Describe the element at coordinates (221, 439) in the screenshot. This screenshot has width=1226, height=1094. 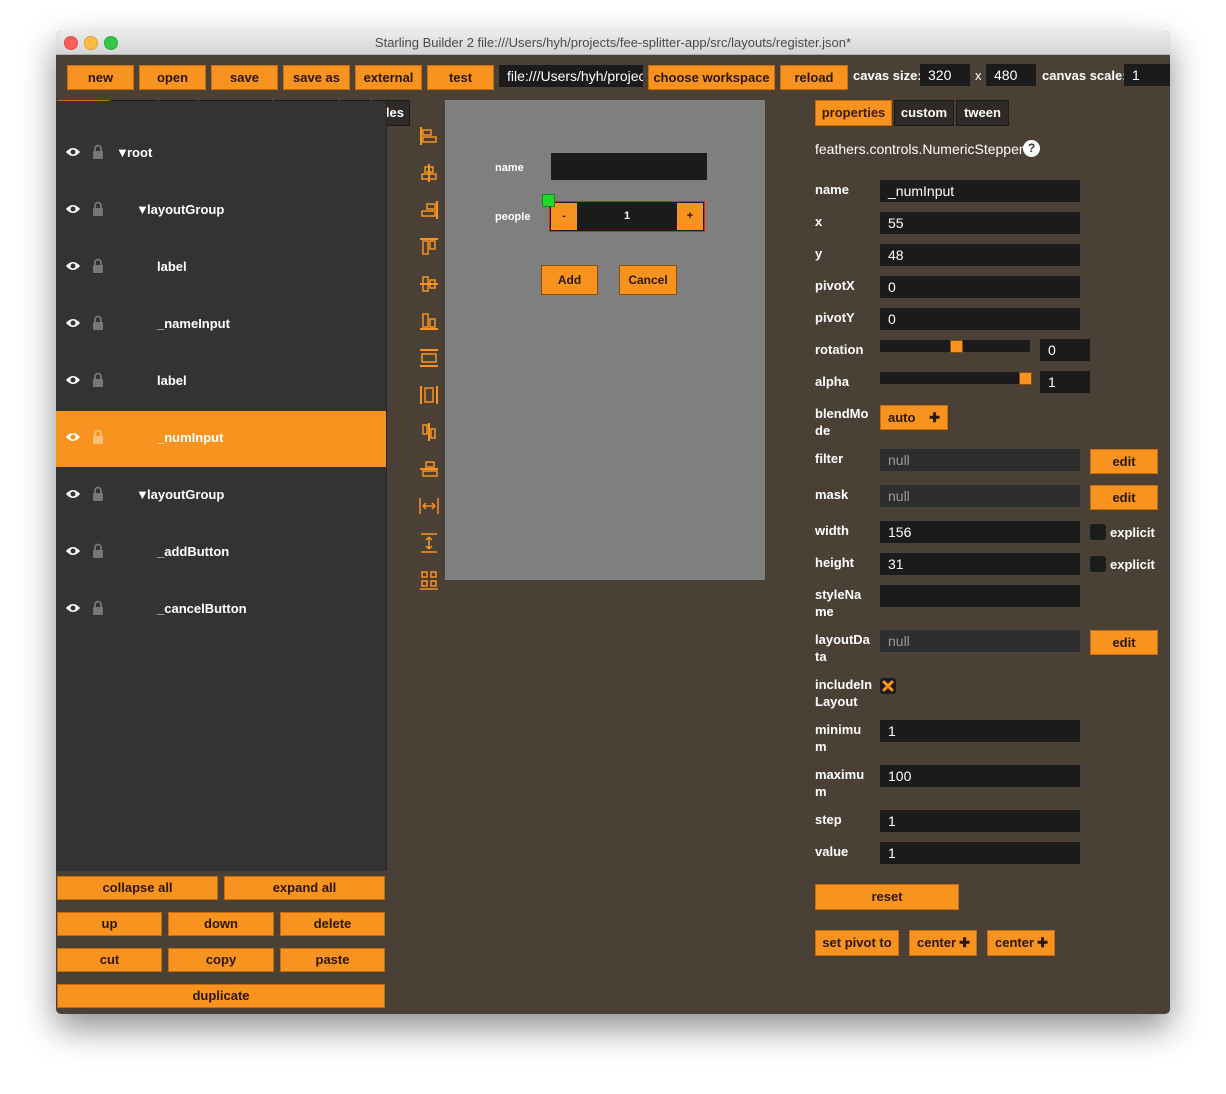
I see `tree-row-numinput: _numInput` at that location.